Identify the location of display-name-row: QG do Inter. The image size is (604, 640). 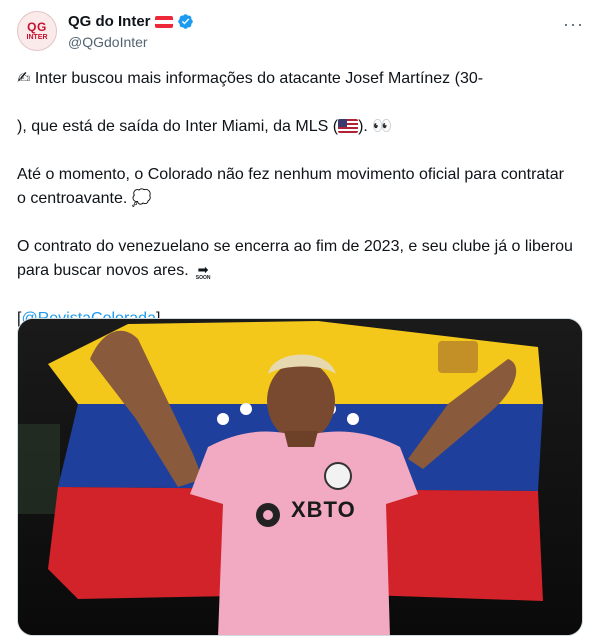
(131, 21).